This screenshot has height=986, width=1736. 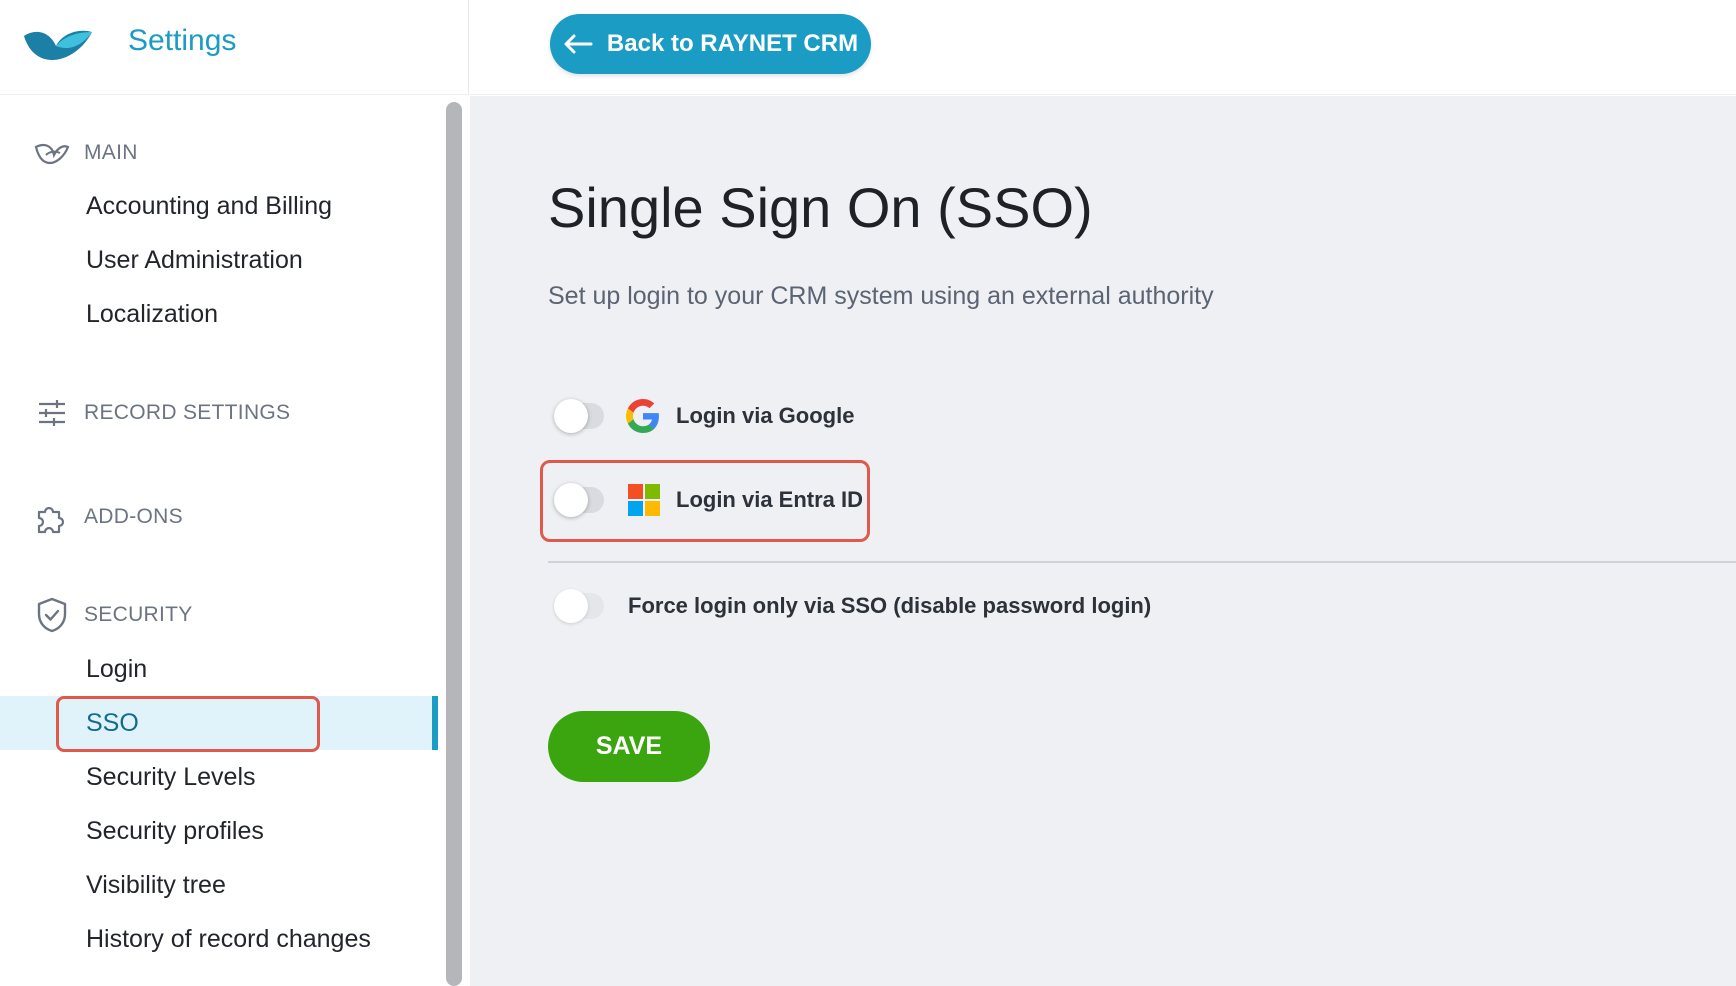 What do you see at coordinates (629, 746) in the screenshot?
I see `save-button: SAVE` at bounding box center [629, 746].